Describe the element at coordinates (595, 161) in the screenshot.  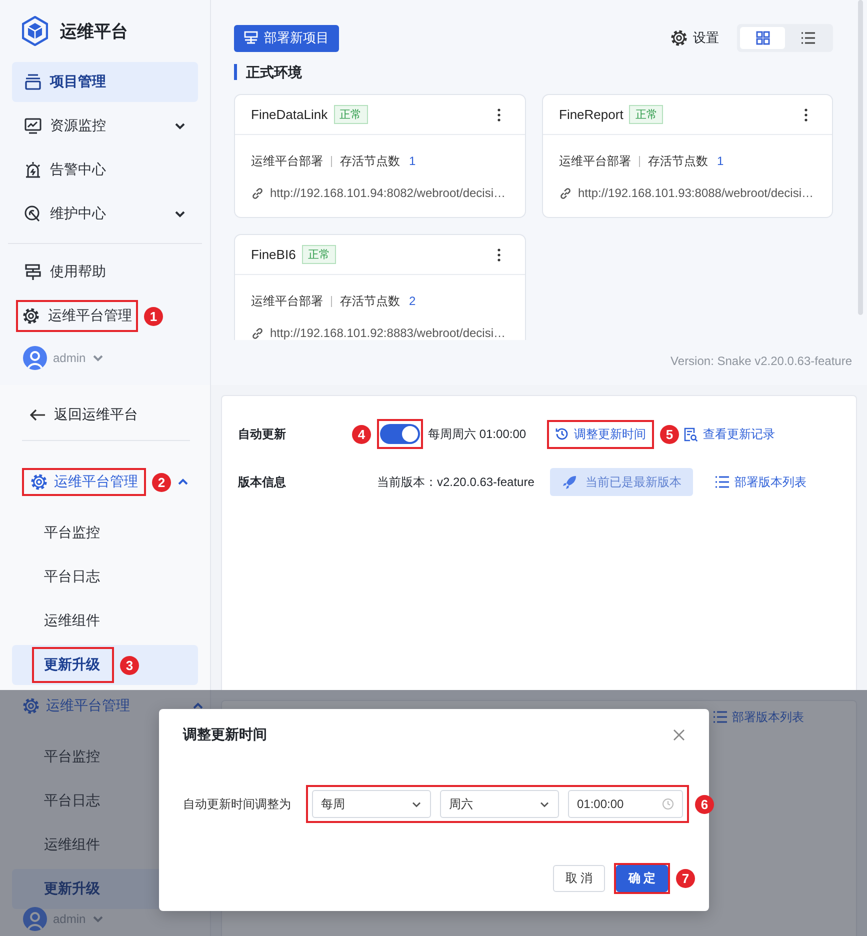
I see `deploy-type: 运维平台部署` at that location.